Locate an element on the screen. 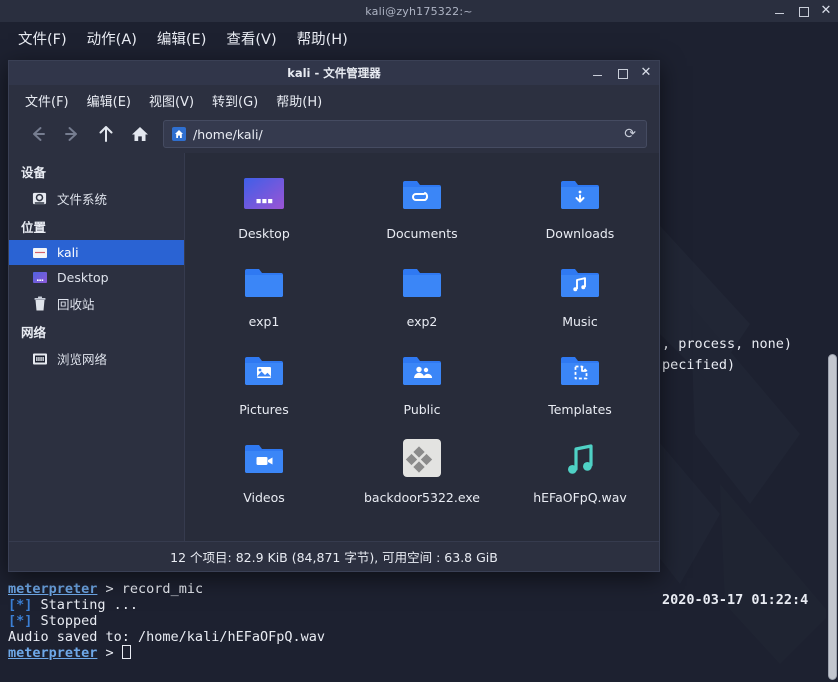  file-item-desktop: Desktop is located at coordinates (264, 204).